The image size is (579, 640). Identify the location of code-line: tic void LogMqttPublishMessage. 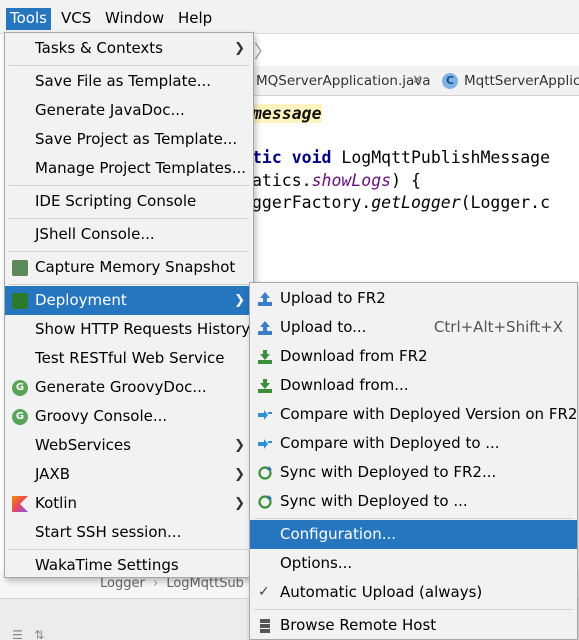
(401, 157).